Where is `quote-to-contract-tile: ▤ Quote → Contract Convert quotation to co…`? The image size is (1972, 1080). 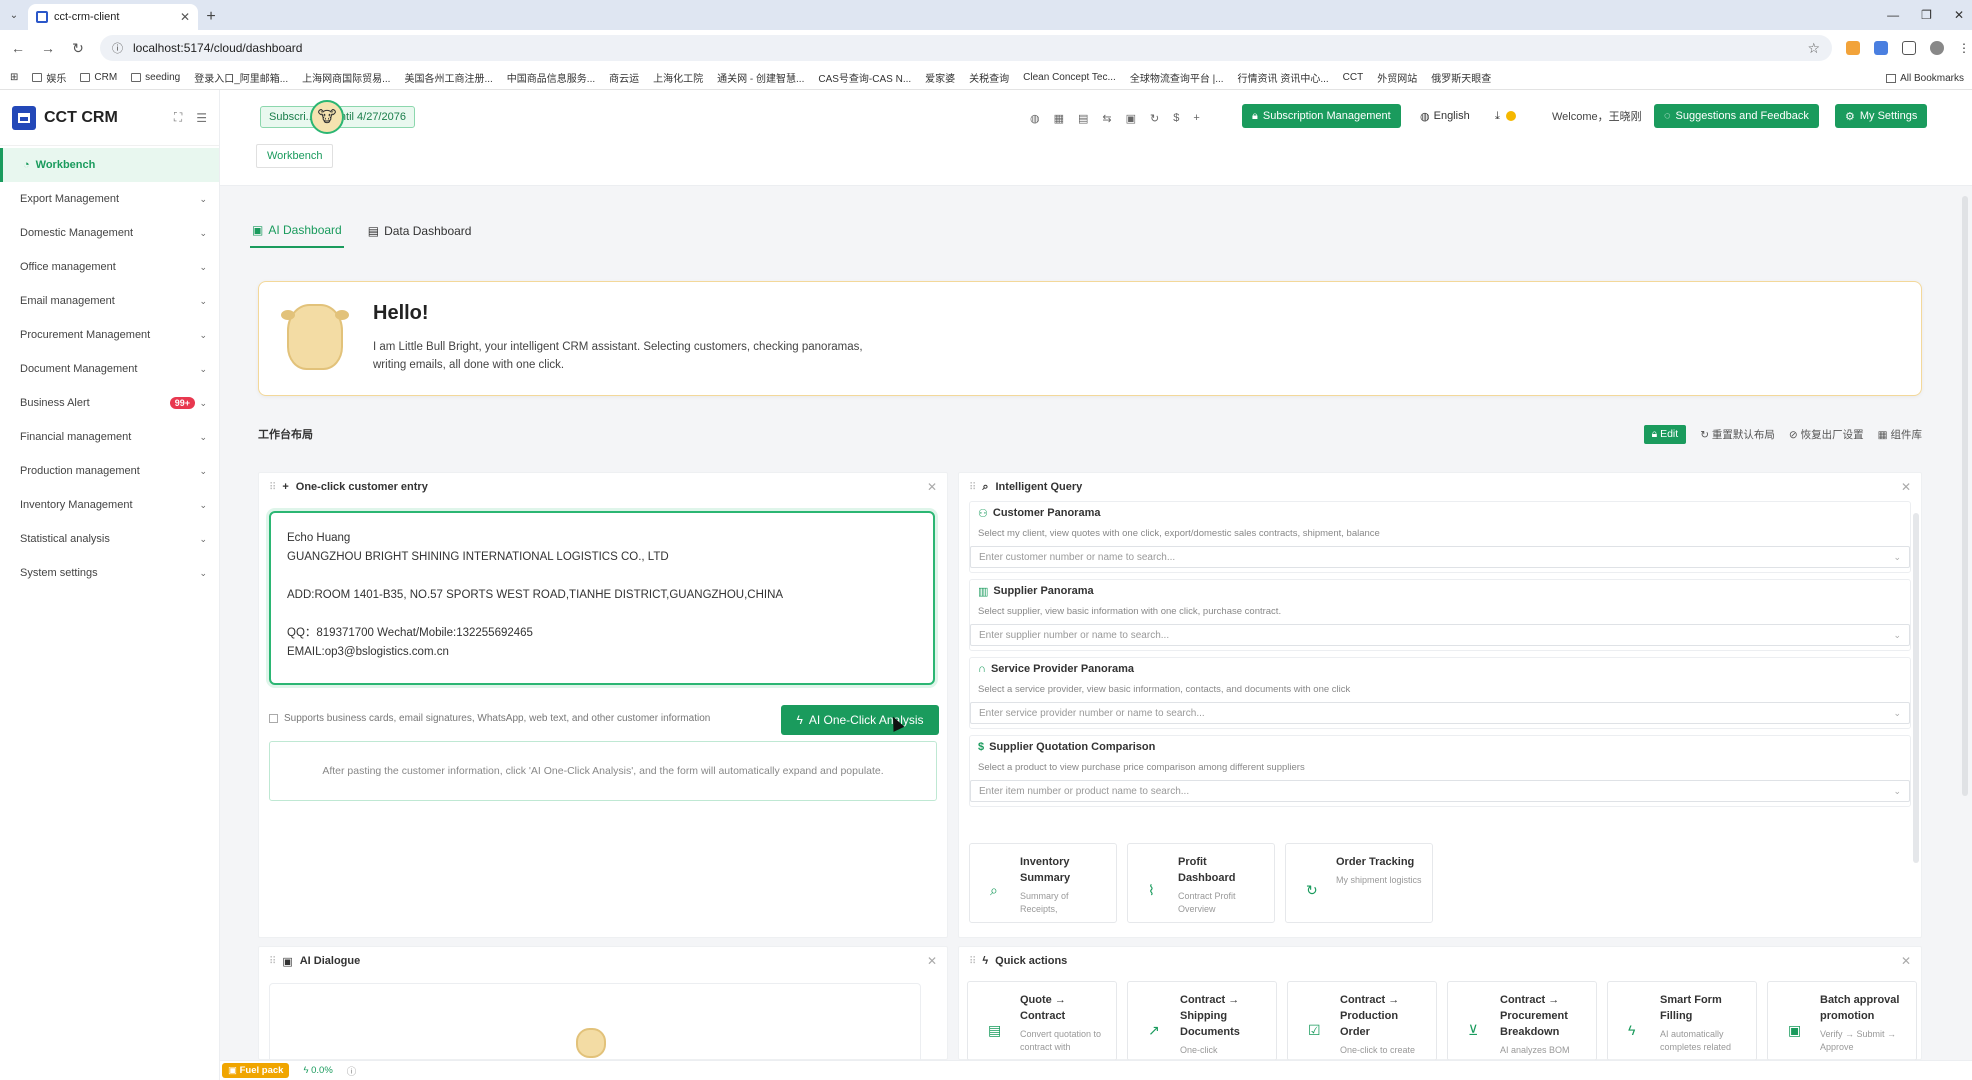
quote-to-contract-tile: ▤ Quote → Contract Convert quotation to co… is located at coordinates (1042, 1021).